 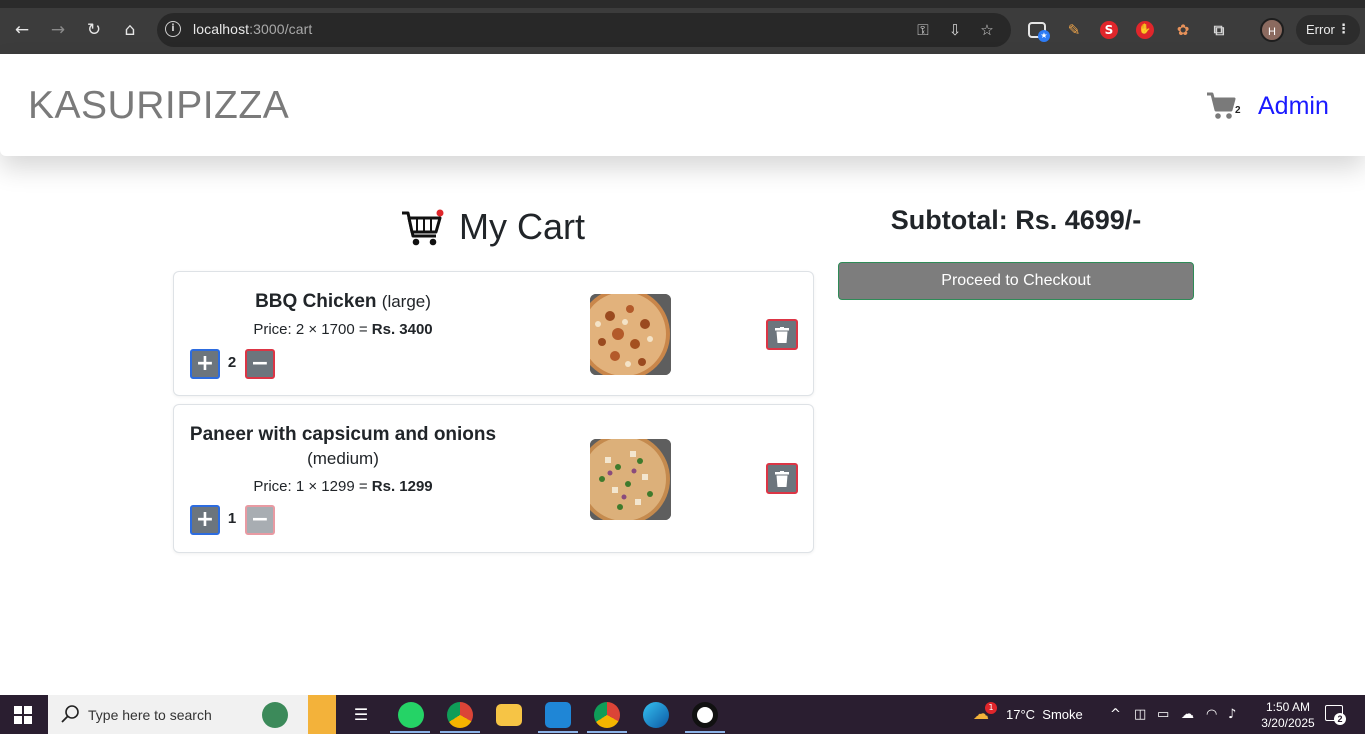 What do you see at coordinates (252, 29) in the screenshot?
I see `url-text: localhost:3000/cart` at bounding box center [252, 29].